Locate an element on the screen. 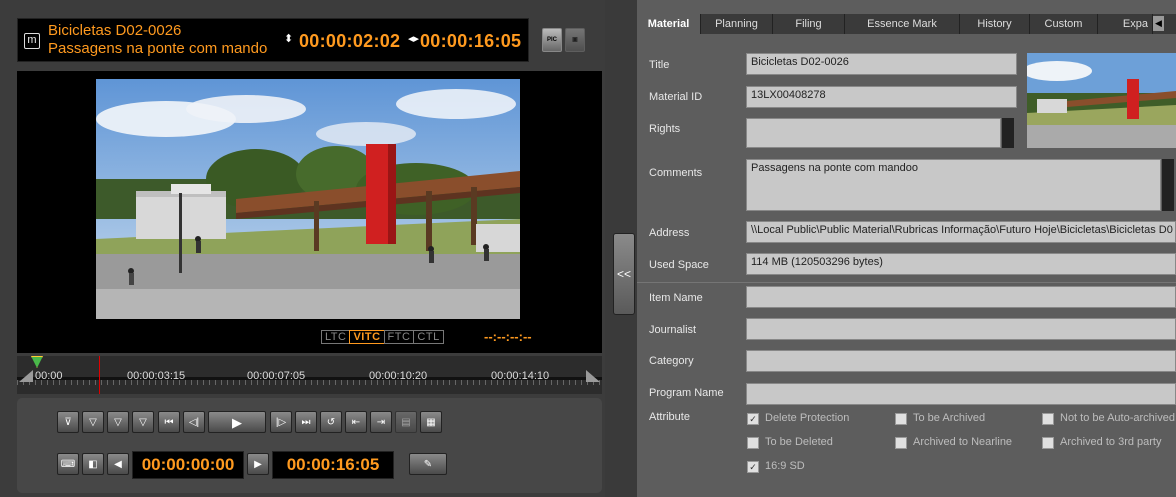  mark-up-icon: ▽ is located at coordinates (118, 422).